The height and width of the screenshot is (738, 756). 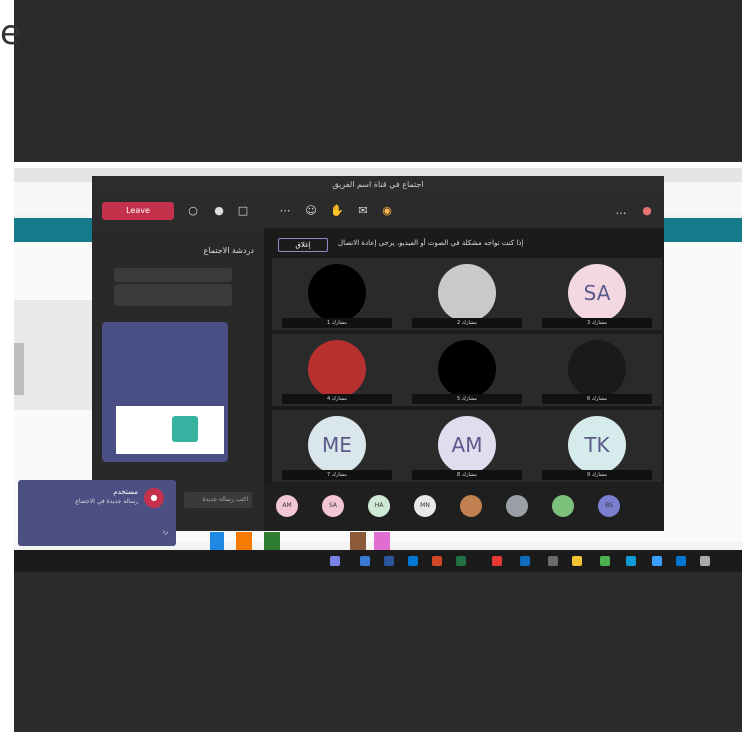 I want to click on edge-taskbar-icon, so click(x=631, y=561).